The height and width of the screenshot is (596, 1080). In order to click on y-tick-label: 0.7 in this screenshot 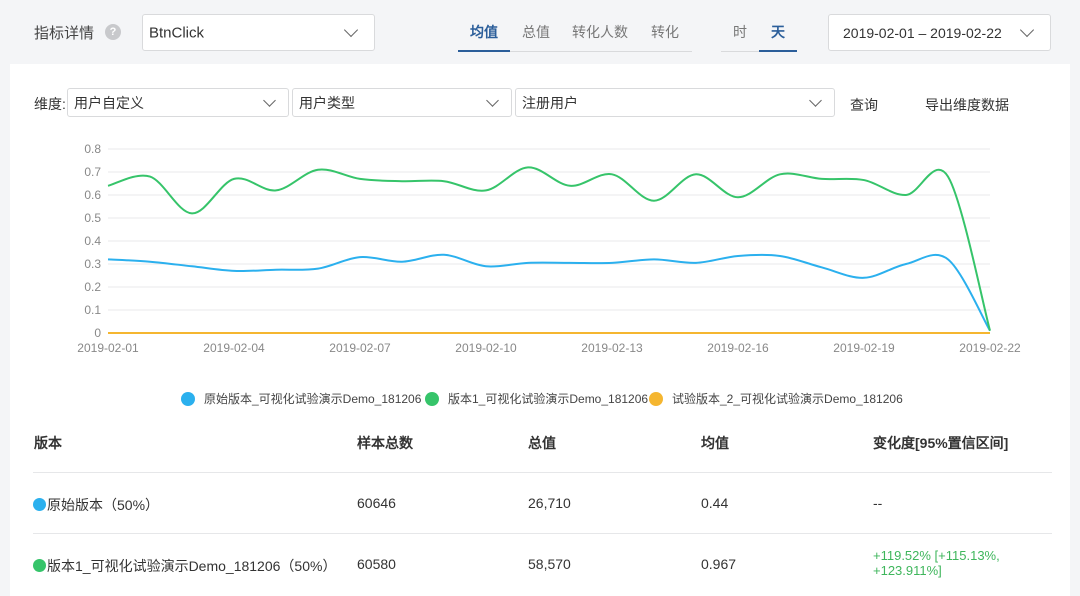, I will do `click(92, 172)`.